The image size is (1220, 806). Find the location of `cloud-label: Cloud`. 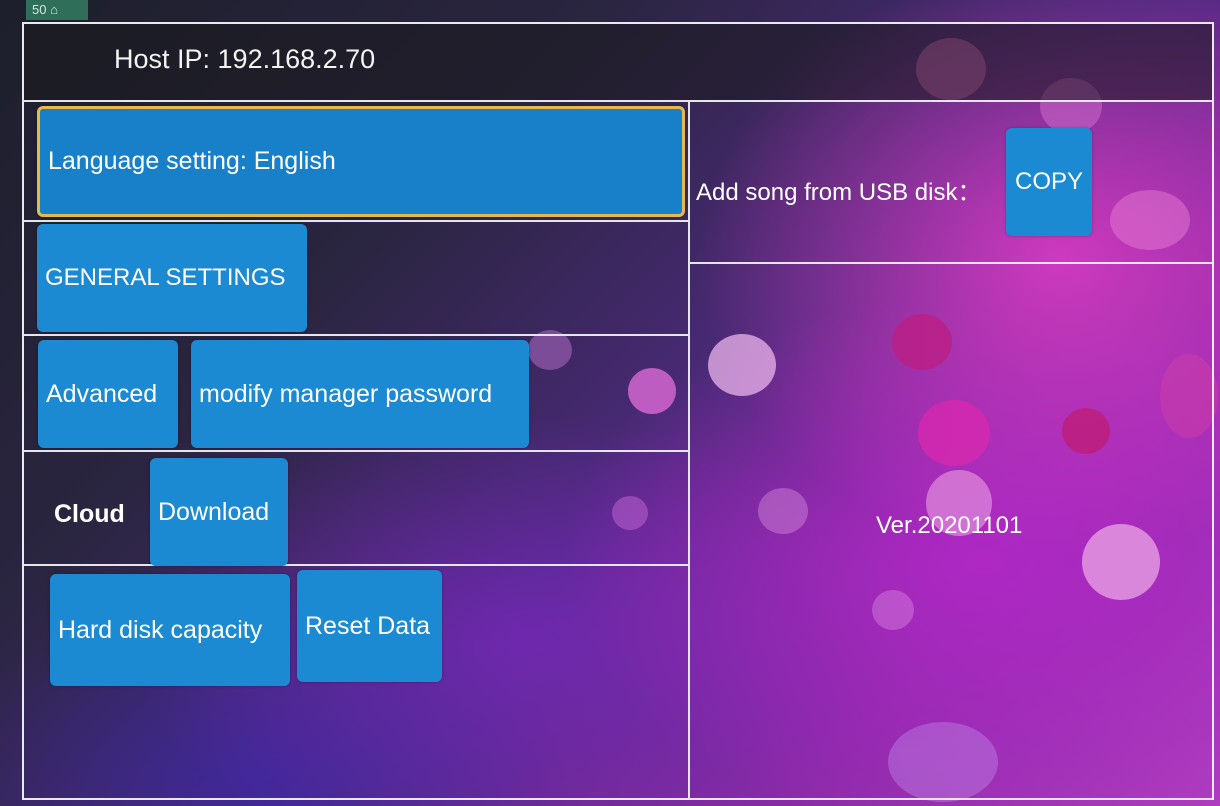

cloud-label: Cloud is located at coordinates (89, 514).